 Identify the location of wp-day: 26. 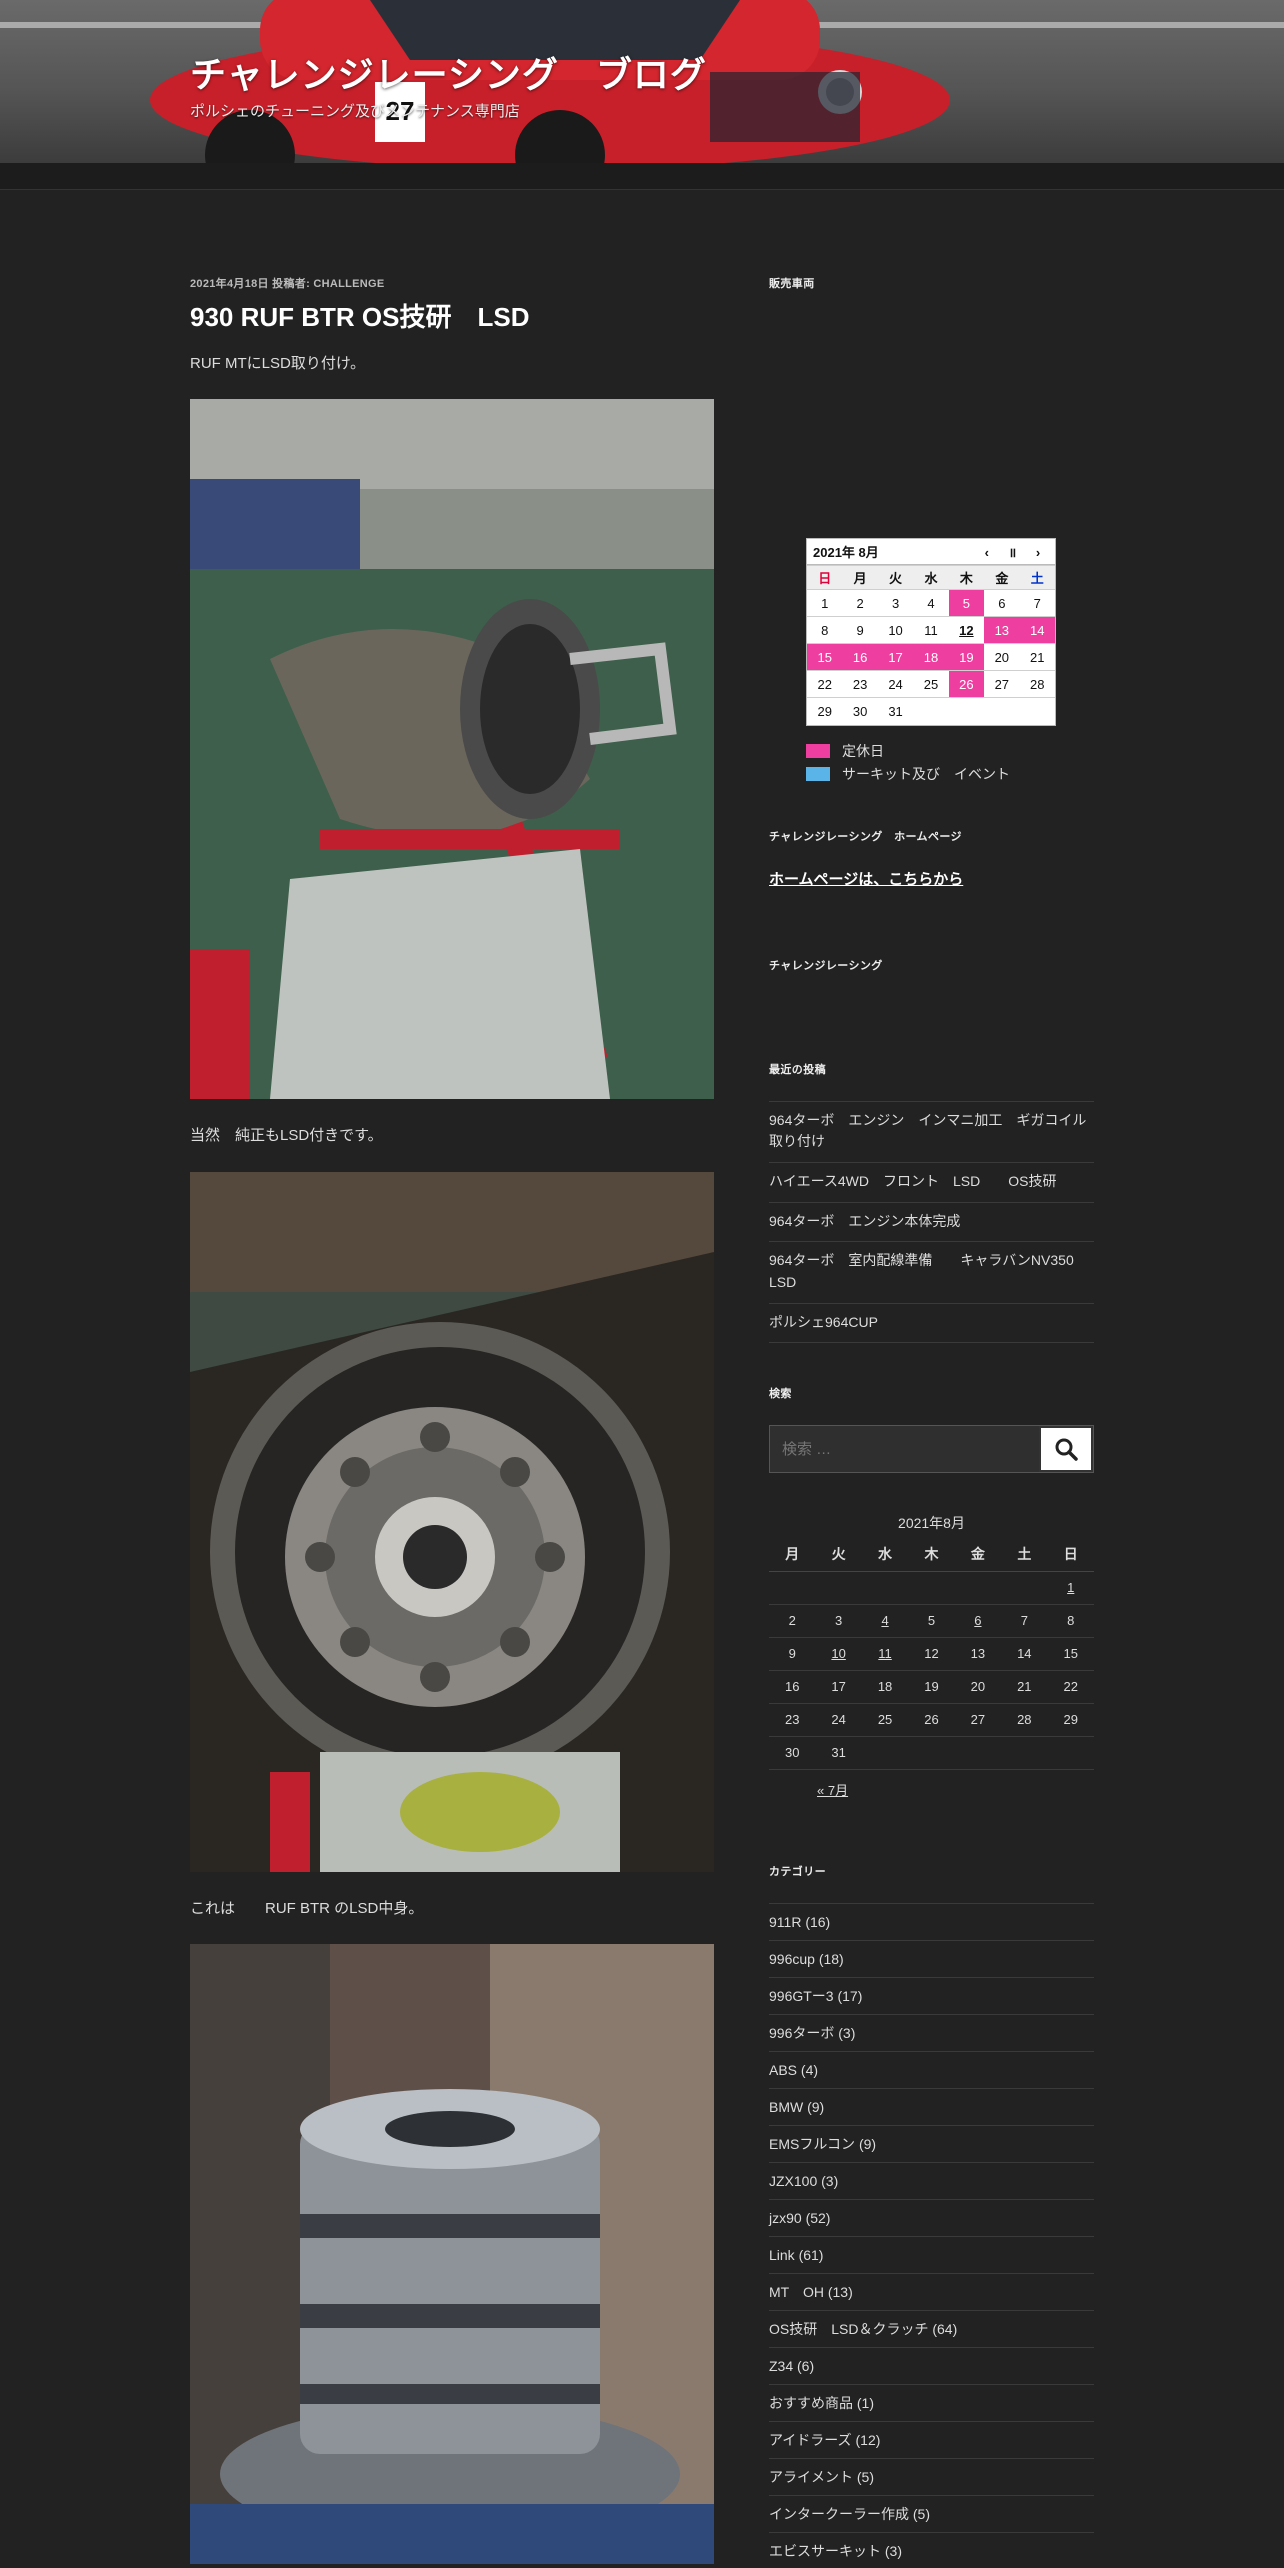
(931, 1720).